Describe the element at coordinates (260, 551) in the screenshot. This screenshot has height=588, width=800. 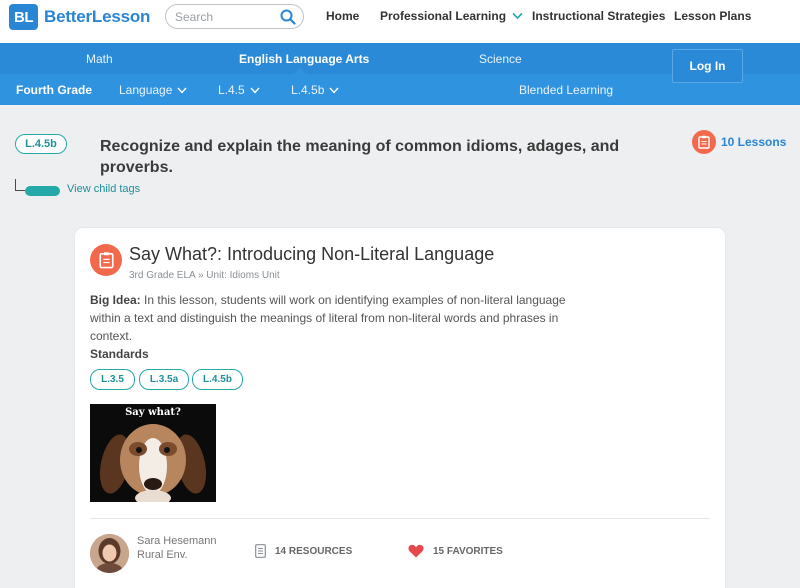
I see `document-icon` at that location.